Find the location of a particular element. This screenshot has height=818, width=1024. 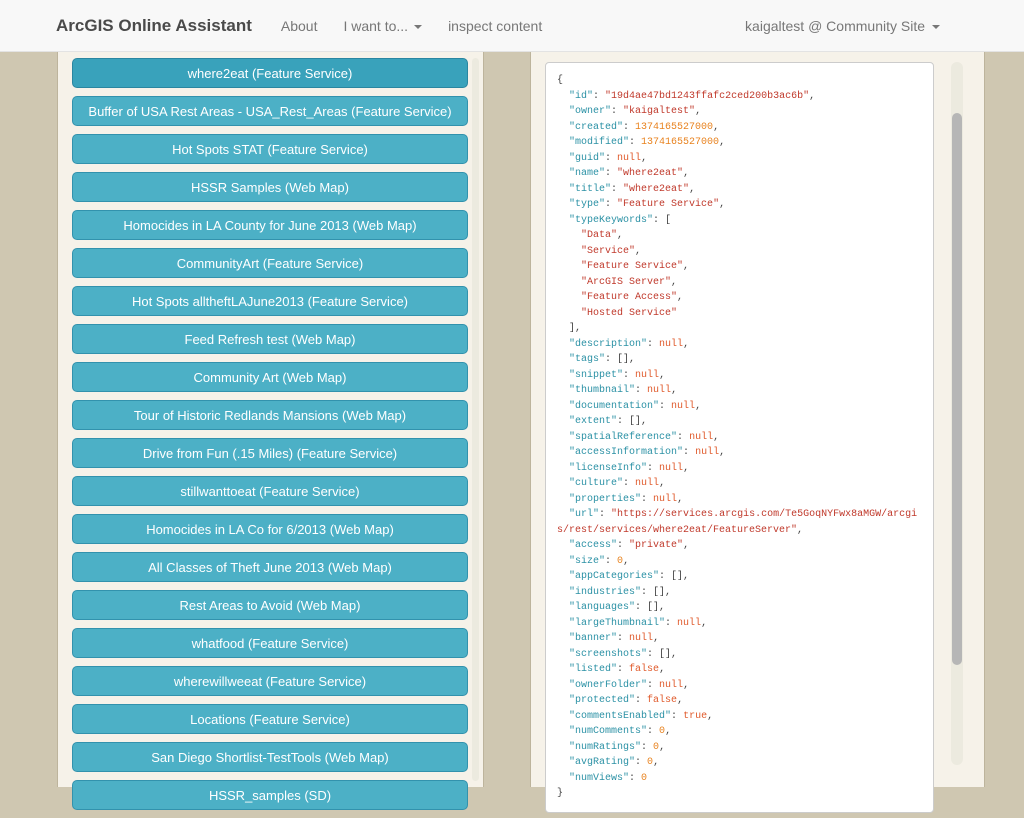

list-item: Locations (Feature Service) is located at coordinates (270, 719).